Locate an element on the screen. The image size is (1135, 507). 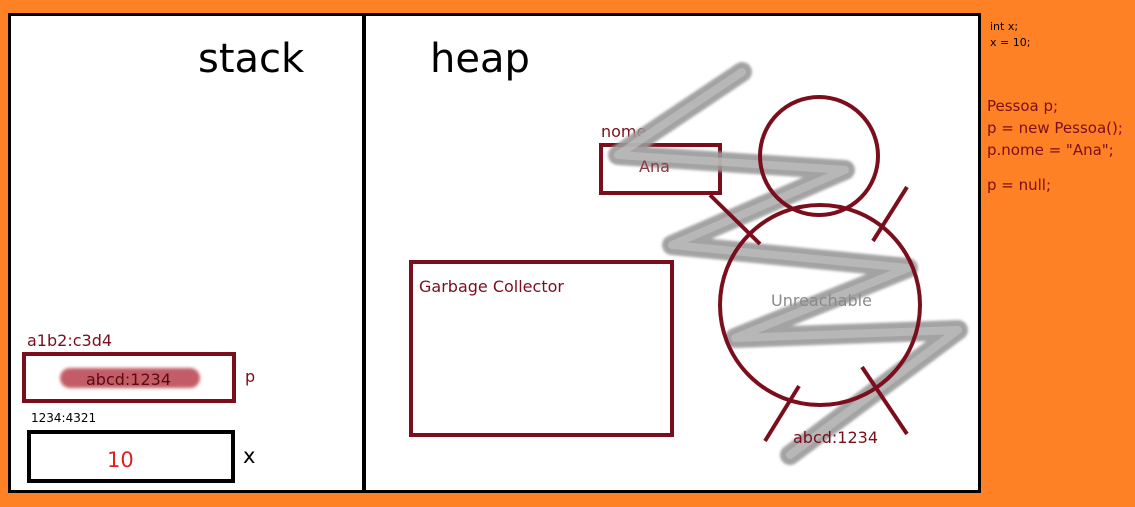
code-line: p = new Pessoa(); is located at coordinates (1055, 128).